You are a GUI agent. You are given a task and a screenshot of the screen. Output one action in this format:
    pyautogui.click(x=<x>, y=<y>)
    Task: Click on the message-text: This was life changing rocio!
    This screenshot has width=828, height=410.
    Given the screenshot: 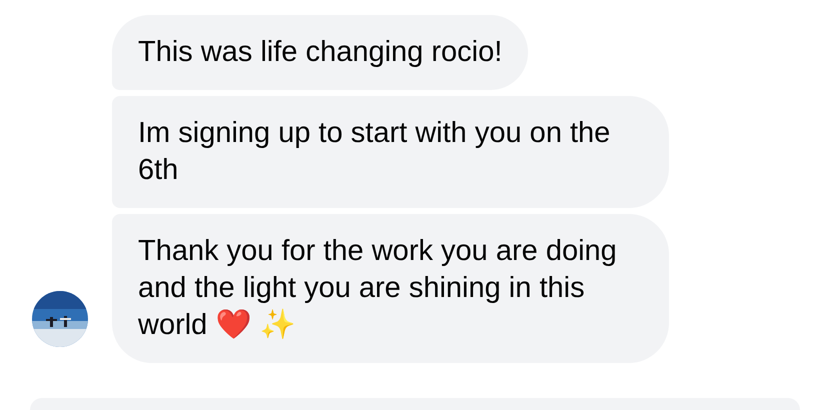 What is the action you would take?
    pyautogui.click(x=320, y=52)
    